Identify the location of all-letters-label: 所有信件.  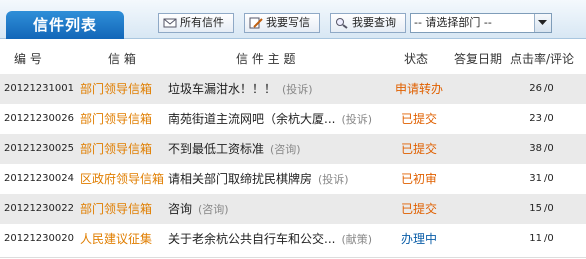
(202, 22).